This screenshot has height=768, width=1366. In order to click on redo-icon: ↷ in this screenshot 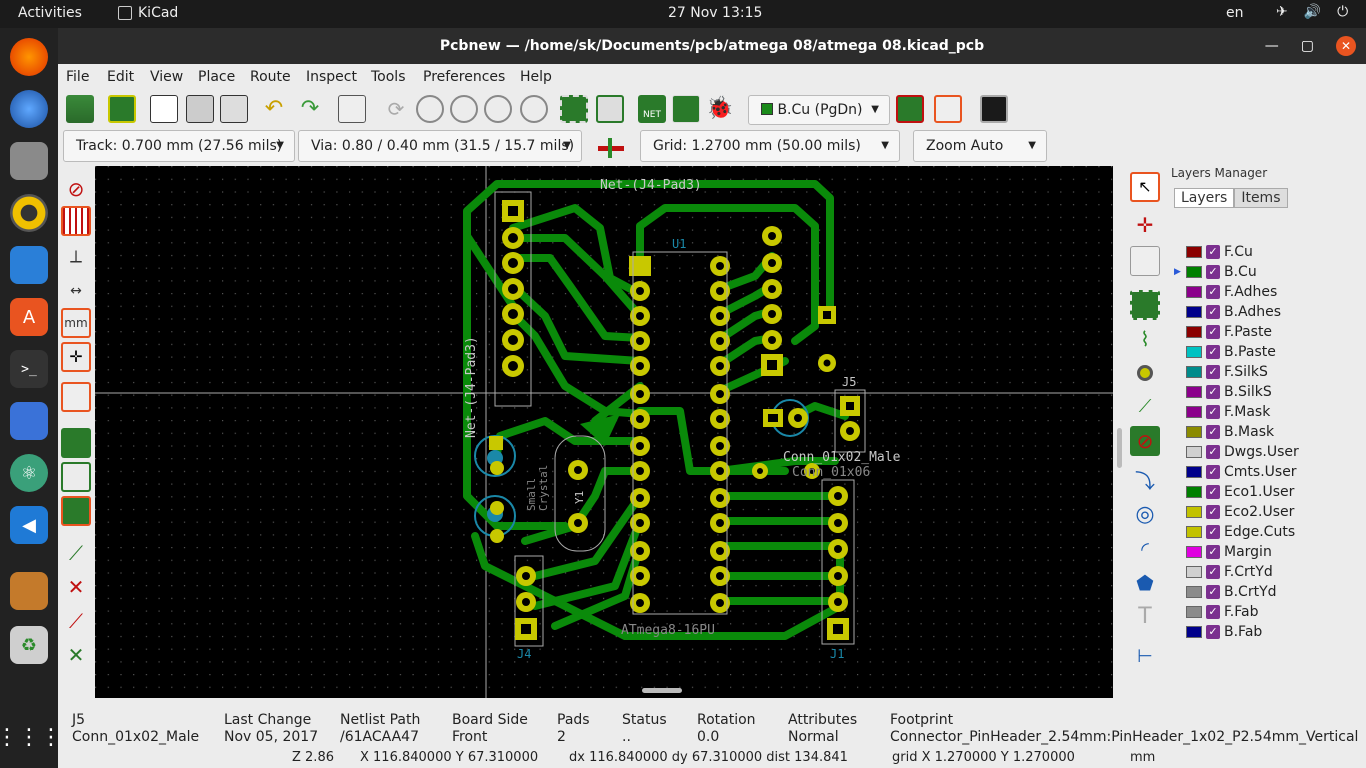, I will do `click(310, 109)`.